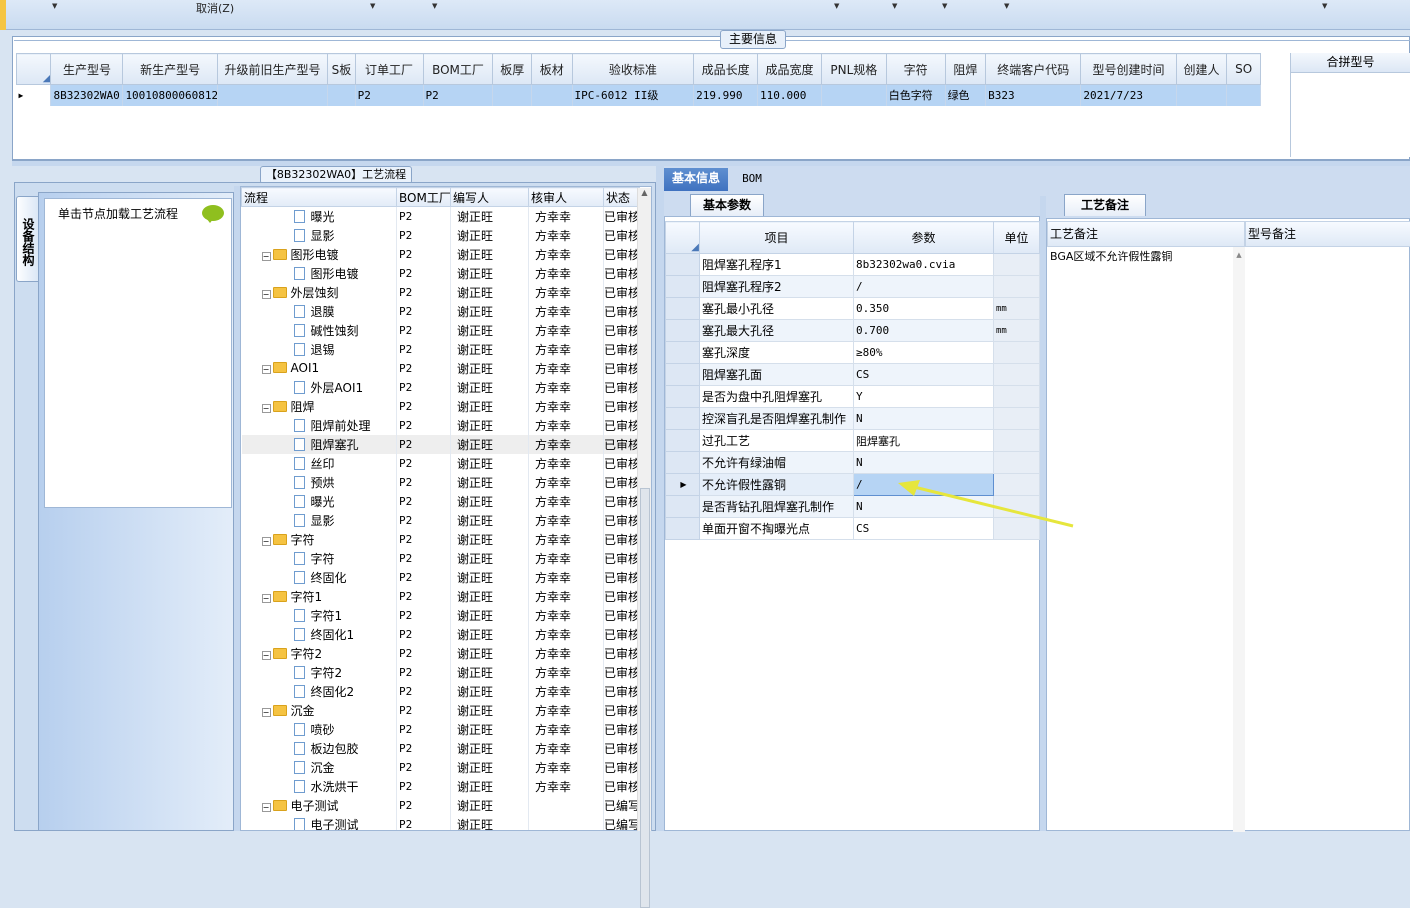 Image resolution: width=1410 pixels, height=908 pixels. Describe the element at coordinates (440, 748) in the screenshot. I see `tree-row: 板边包胶 P2 谢正旺 方幸幸 已审核` at that location.